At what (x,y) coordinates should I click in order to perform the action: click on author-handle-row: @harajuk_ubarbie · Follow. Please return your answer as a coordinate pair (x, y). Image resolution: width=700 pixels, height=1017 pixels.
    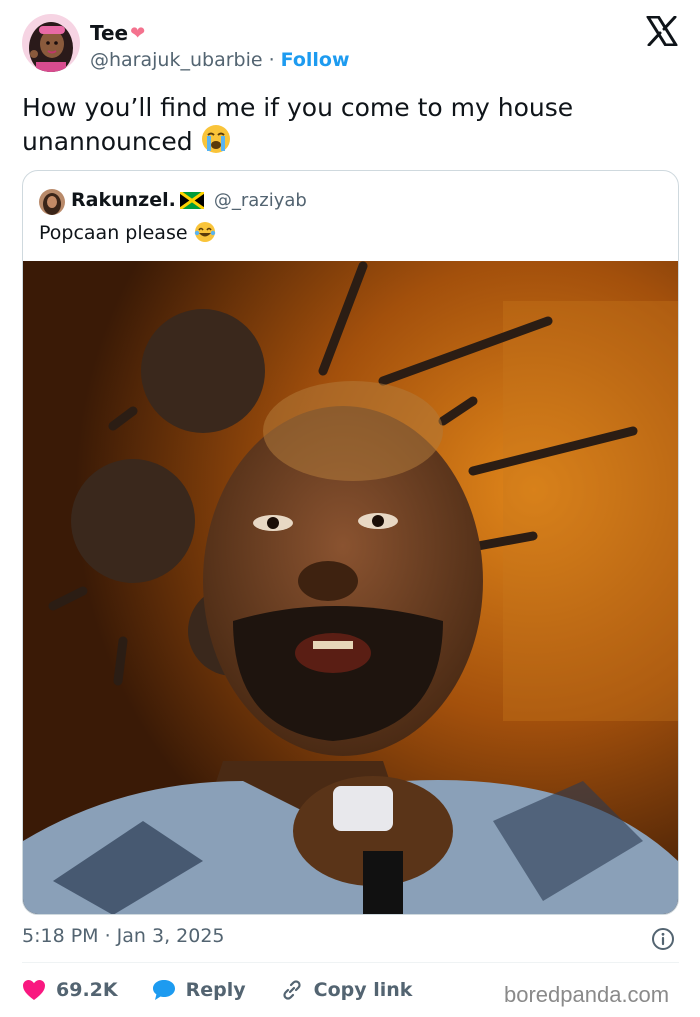
    Looking at the image, I should click on (220, 60).